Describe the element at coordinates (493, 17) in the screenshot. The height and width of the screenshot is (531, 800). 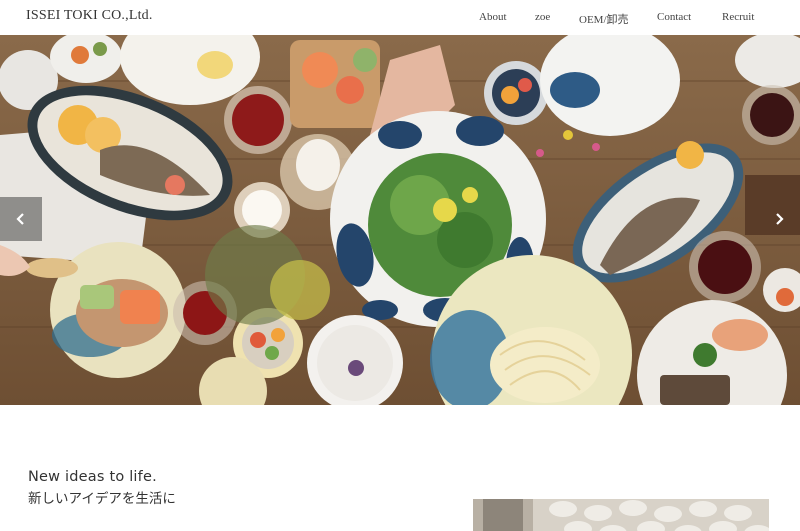
I see `nav-about-link: About` at that location.